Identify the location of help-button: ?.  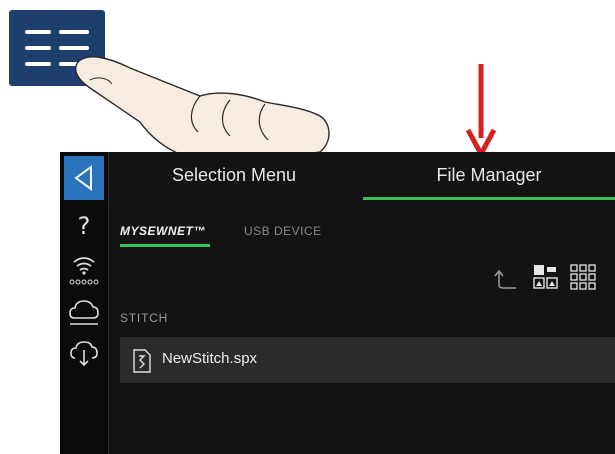
(84, 226).